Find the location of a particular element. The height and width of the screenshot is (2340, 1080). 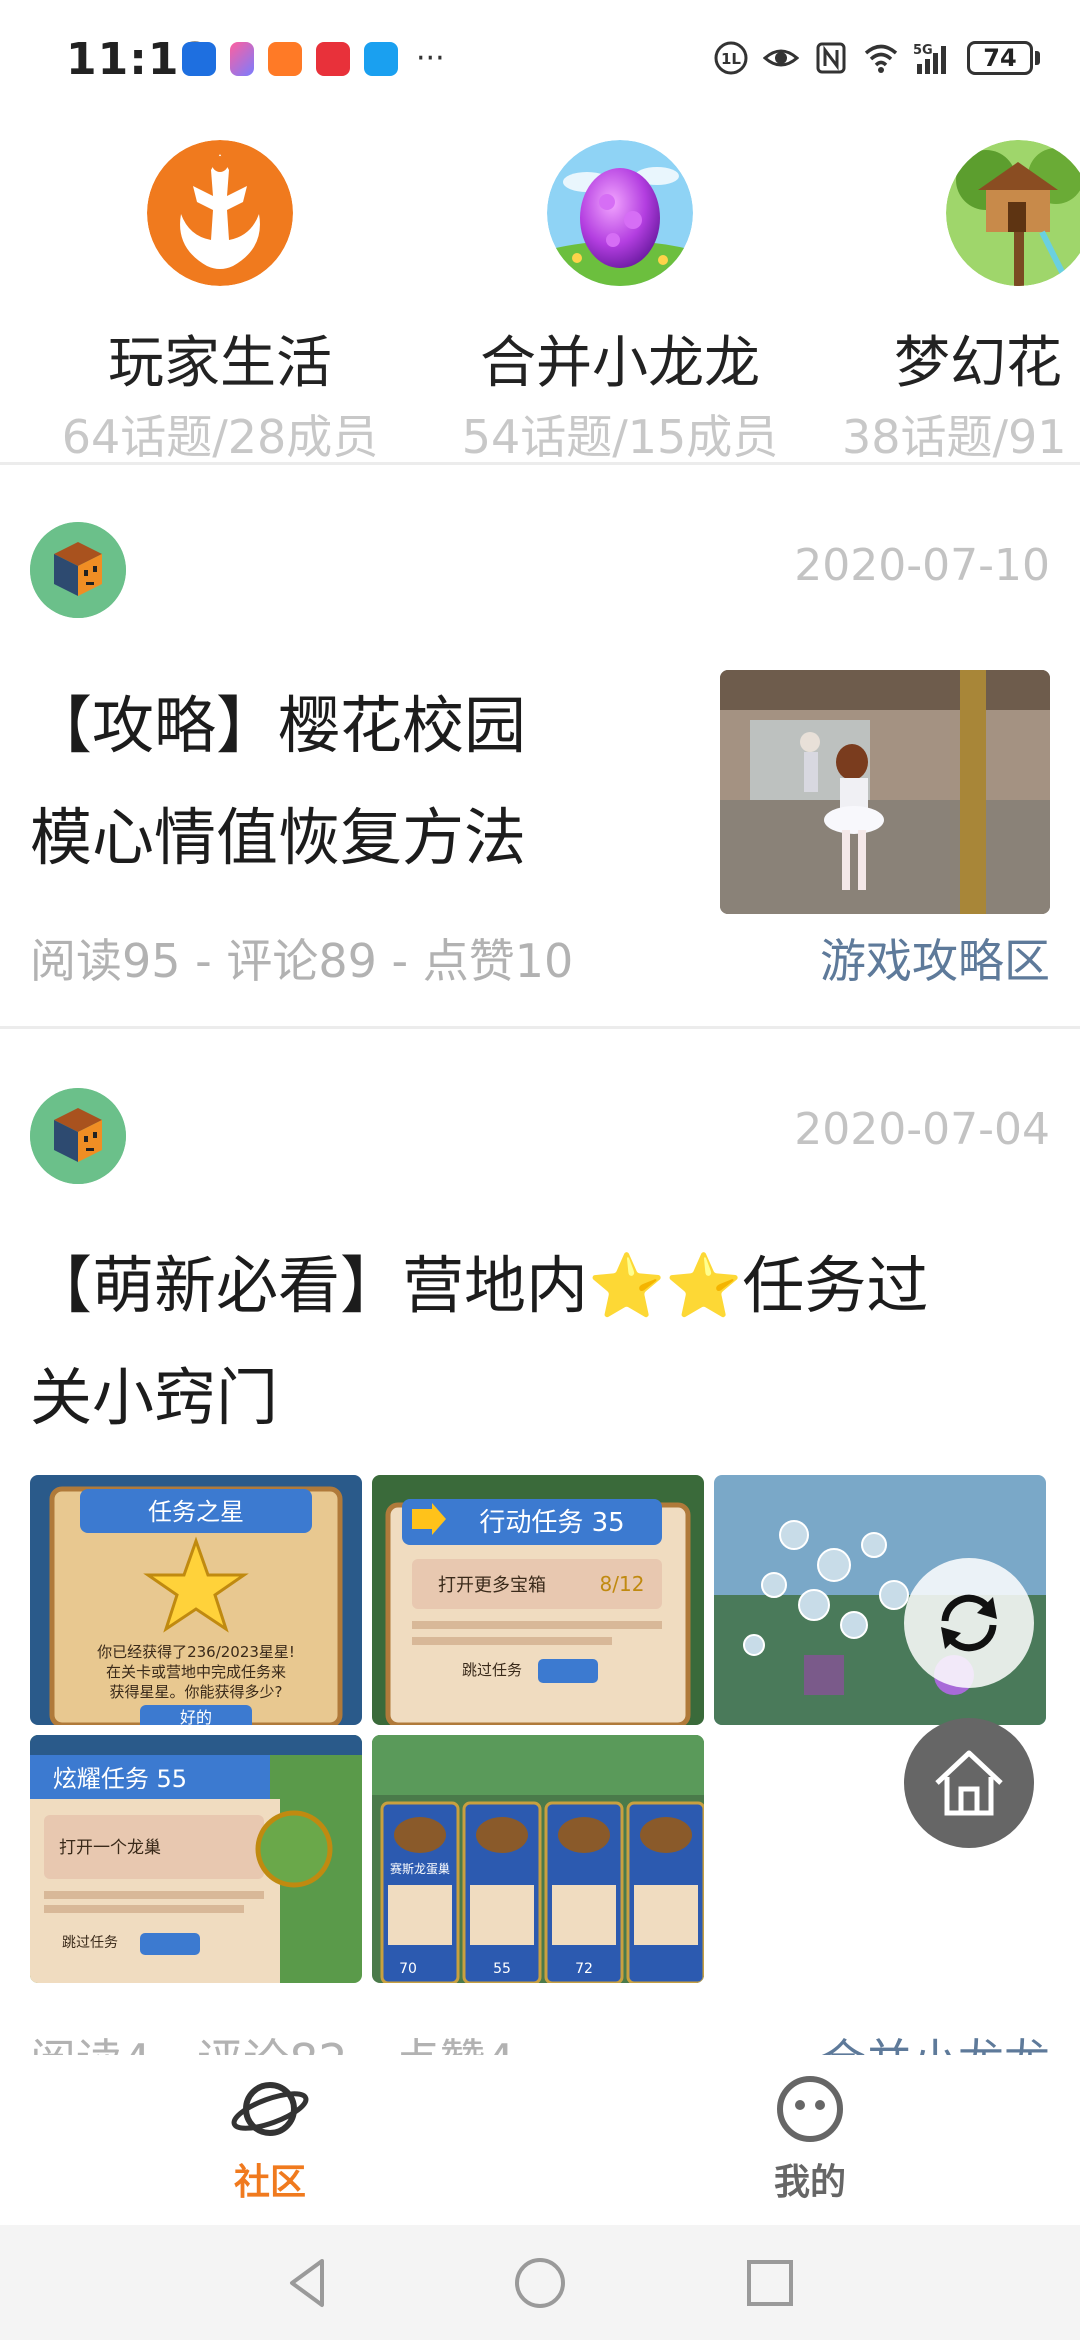

image-text: 70 is located at coordinates (408, 1969).